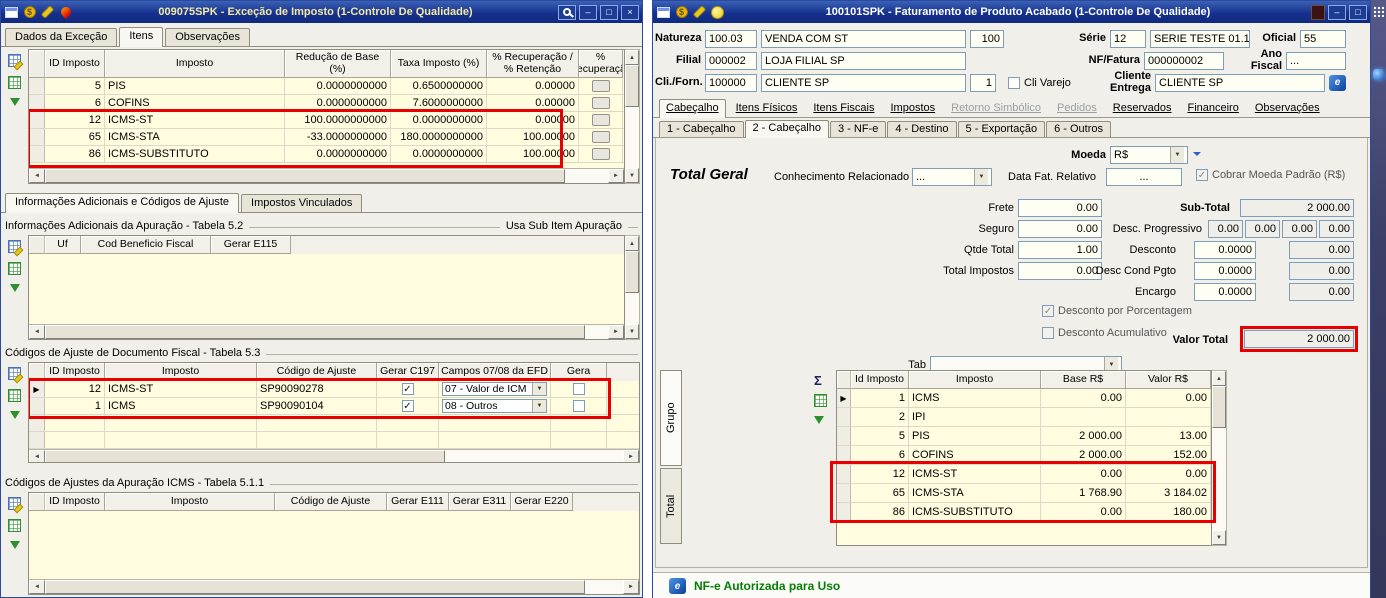 This screenshot has height=598, width=1386. I want to click on col-valor: Valor R$, so click(1168, 380).